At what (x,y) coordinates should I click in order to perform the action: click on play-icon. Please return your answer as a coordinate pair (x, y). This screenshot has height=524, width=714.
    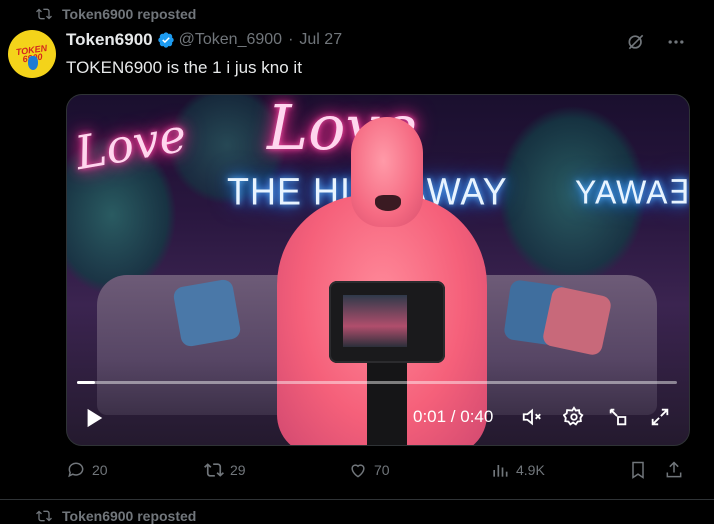
    Looking at the image, I should click on (94, 418).